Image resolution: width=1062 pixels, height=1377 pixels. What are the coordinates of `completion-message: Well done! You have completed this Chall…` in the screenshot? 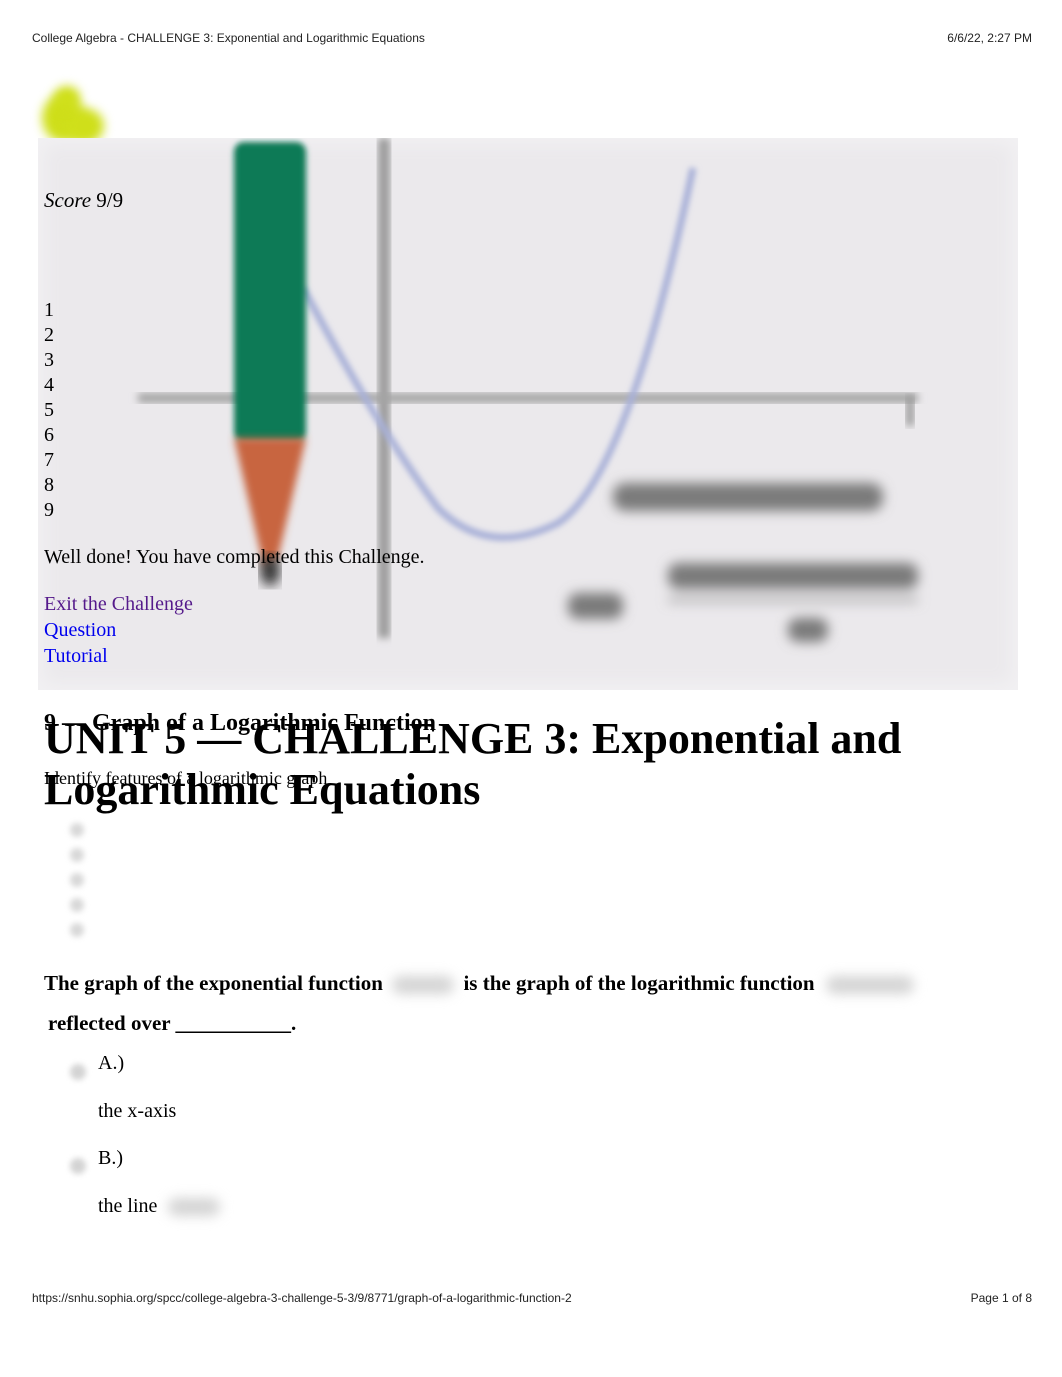 It's located at (234, 557).